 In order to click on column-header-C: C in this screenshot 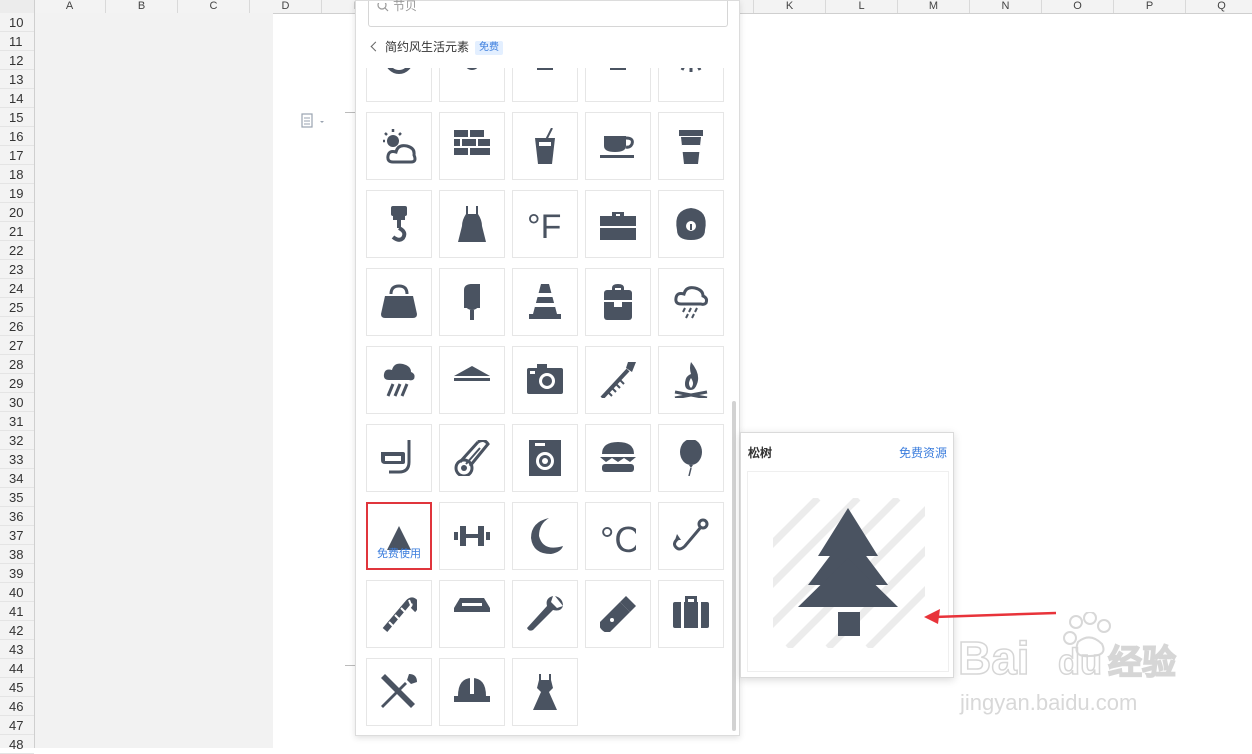, I will do `click(214, 6)`.